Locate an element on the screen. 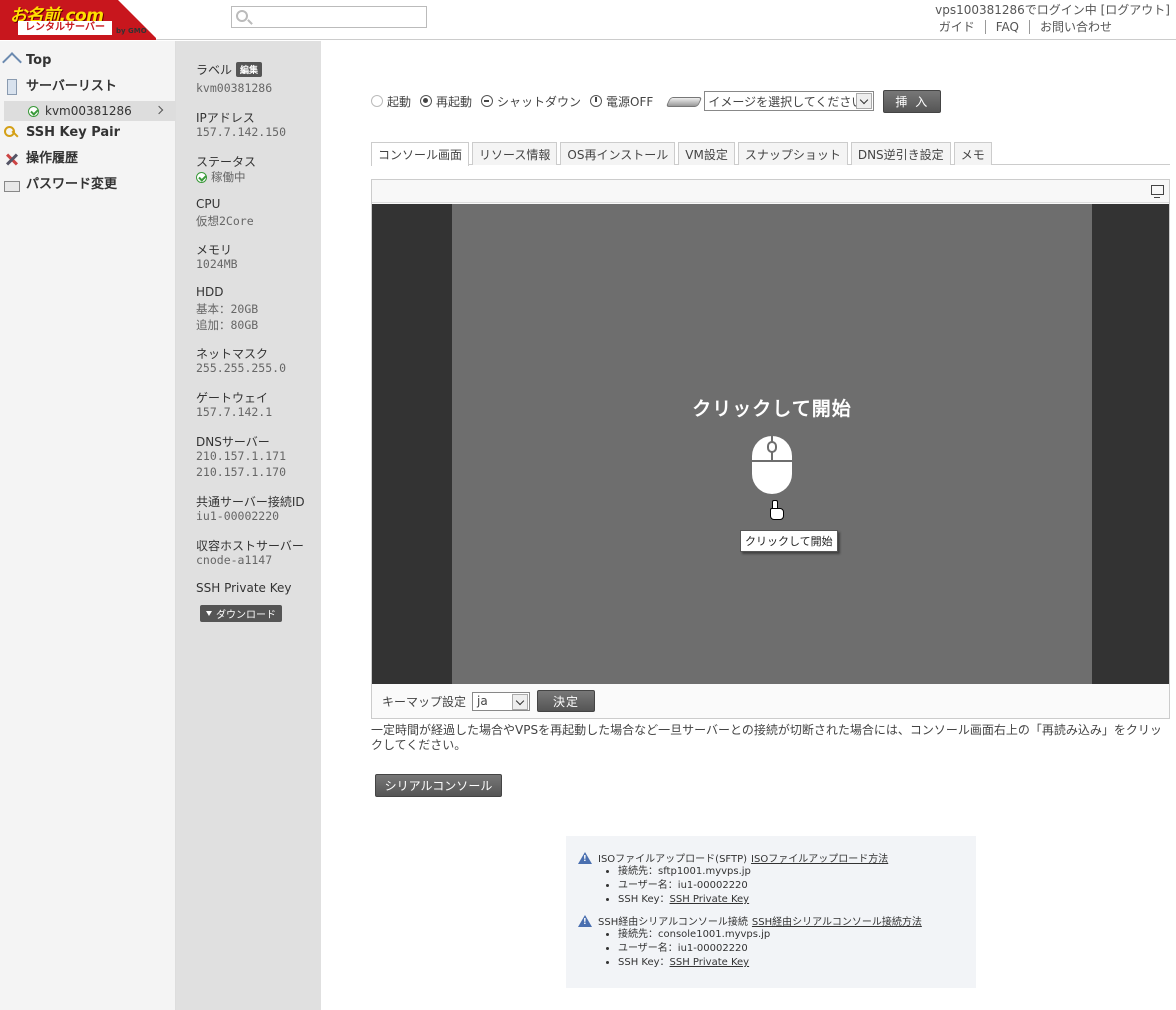 The width and height of the screenshot is (1176, 1010). ssh-user: ユーザー名：iu1-00002220 is located at coordinates (797, 949).